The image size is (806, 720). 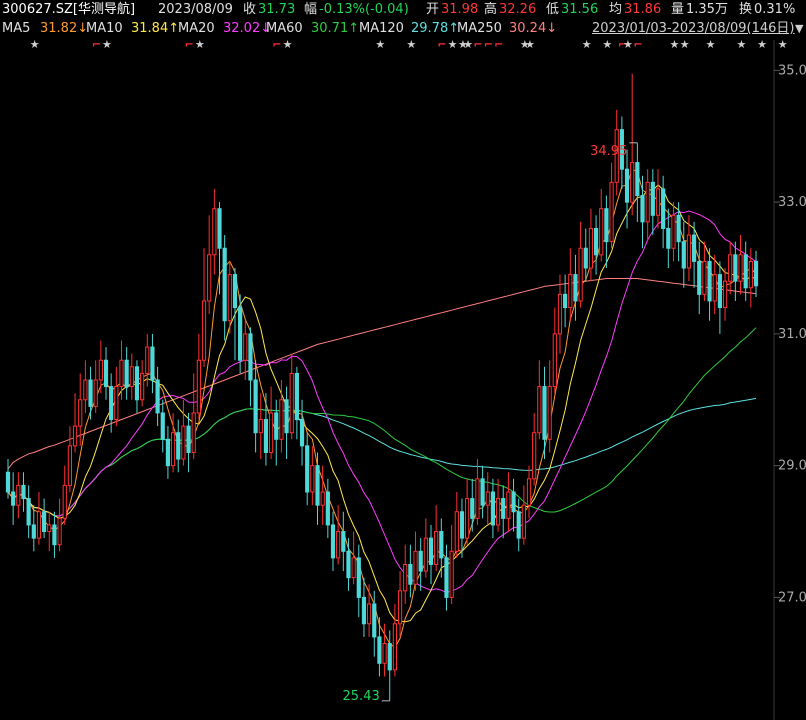 What do you see at coordinates (608, 151) in the screenshot?
I see `max-price-label: 34.95` at bounding box center [608, 151].